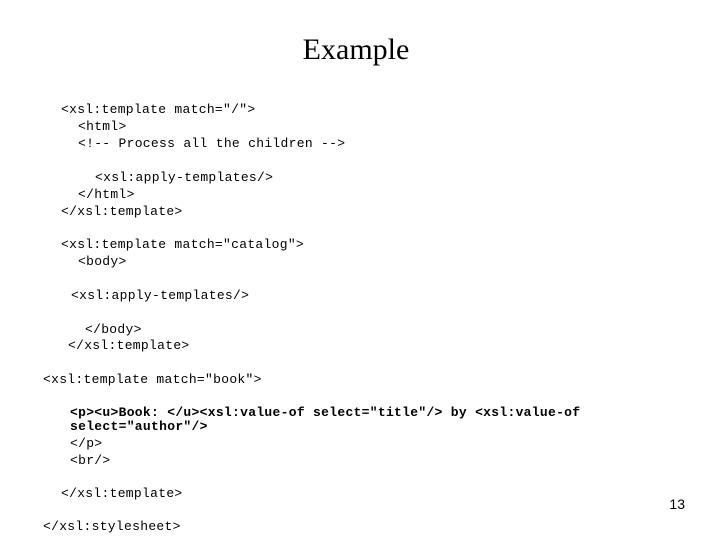 The image size is (720, 540). Describe the element at coordinates (183, 244) in the screenshot. I see `code-line: <xsl:template match="catalog">` at that location.